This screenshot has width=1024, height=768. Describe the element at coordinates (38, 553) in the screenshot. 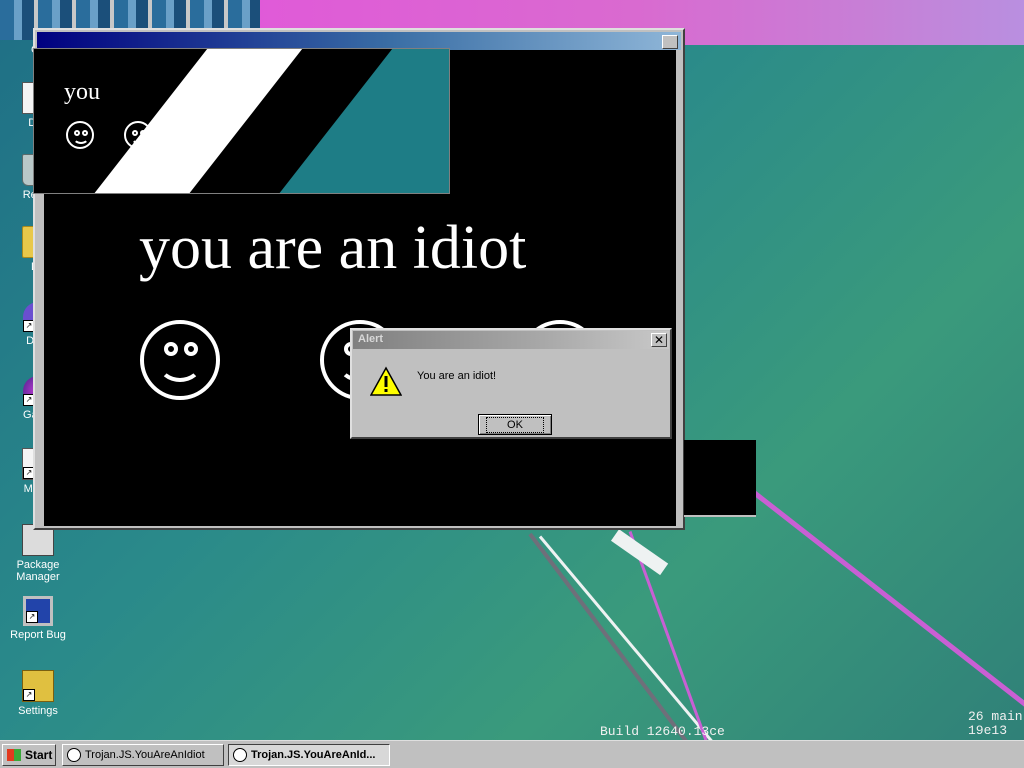

I see `desktop-icon-package-manager: Package Manager` at that location.